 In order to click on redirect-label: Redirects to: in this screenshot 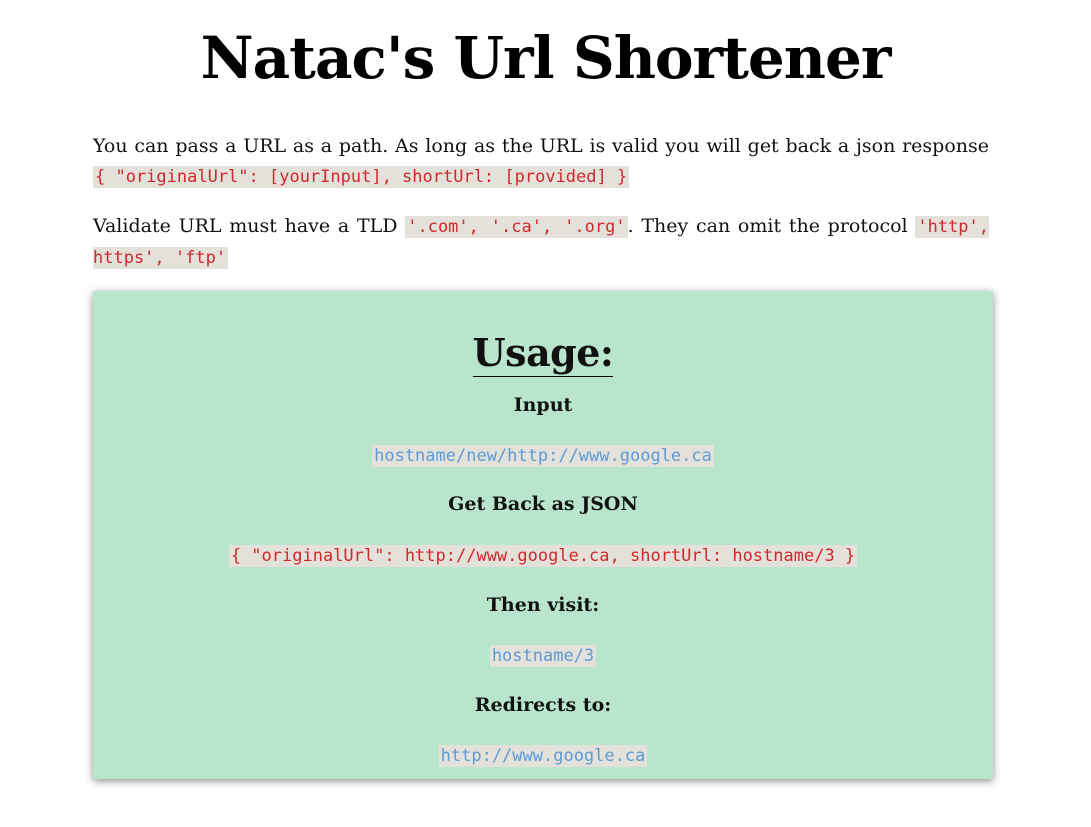, I will do `click(543, 705)`.